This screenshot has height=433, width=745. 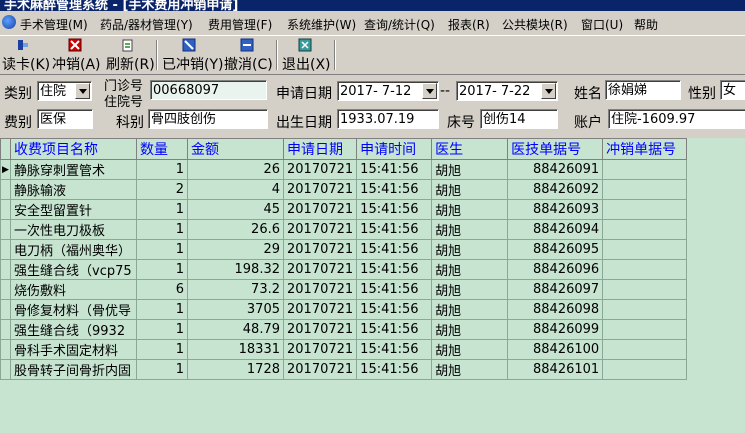 I want to click on column-header: 医技单据号, so click(x=555, y=149).